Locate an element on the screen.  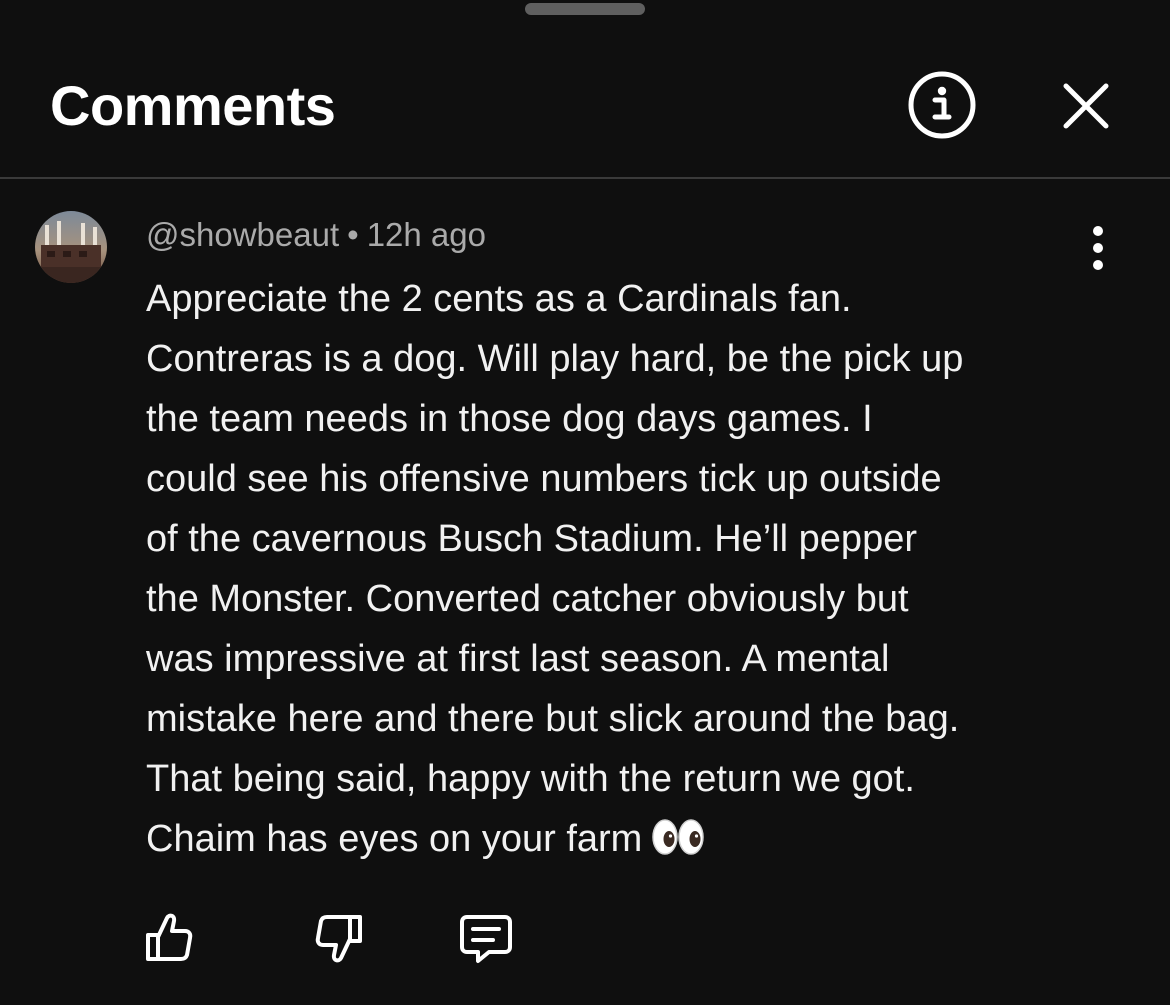
comment-timestamp: 12h ago is located at coordinates (426, 234).